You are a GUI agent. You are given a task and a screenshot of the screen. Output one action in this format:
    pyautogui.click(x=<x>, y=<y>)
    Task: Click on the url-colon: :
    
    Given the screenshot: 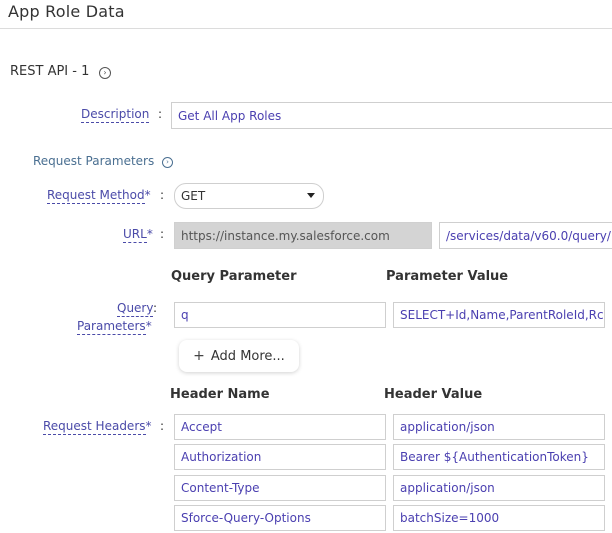 What is the action you would take?
    pyautogui.click(x=162, y=234)
    